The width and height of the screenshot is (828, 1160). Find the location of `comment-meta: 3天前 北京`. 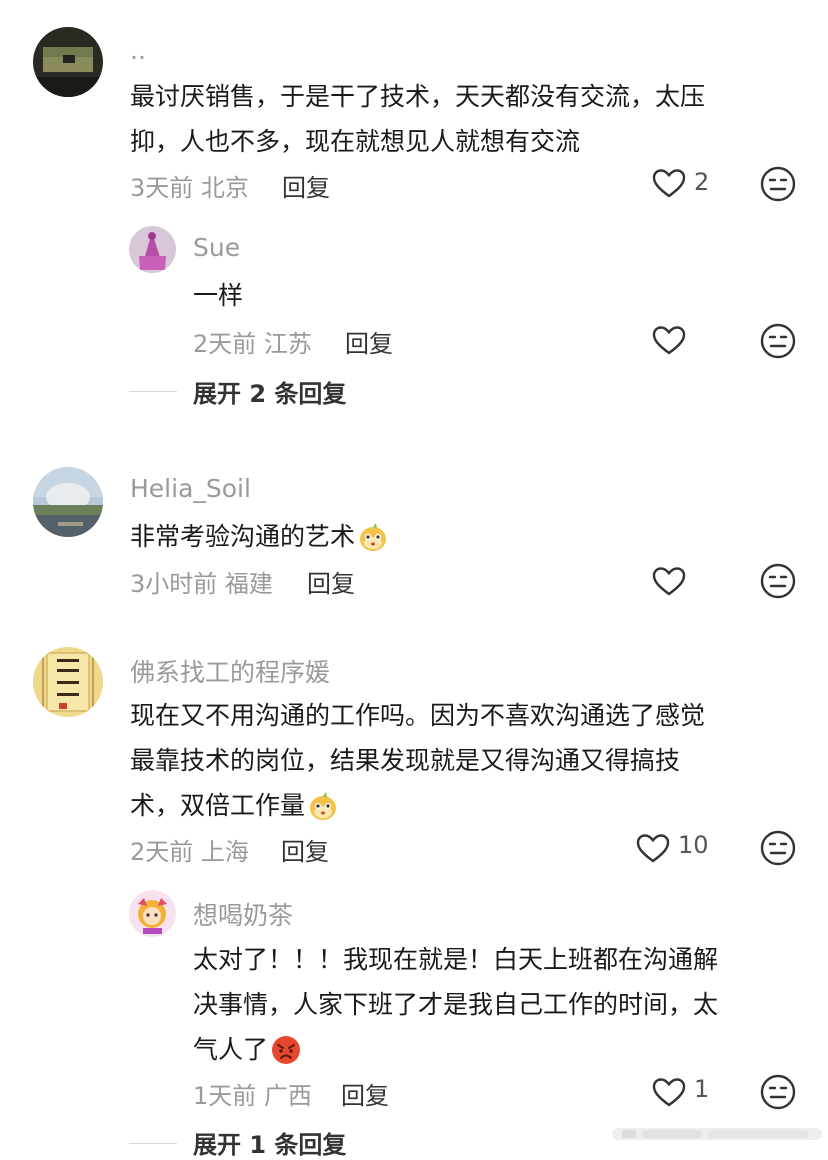

comment-meta: 3天前 北京 is located at coordinates (189, 188).